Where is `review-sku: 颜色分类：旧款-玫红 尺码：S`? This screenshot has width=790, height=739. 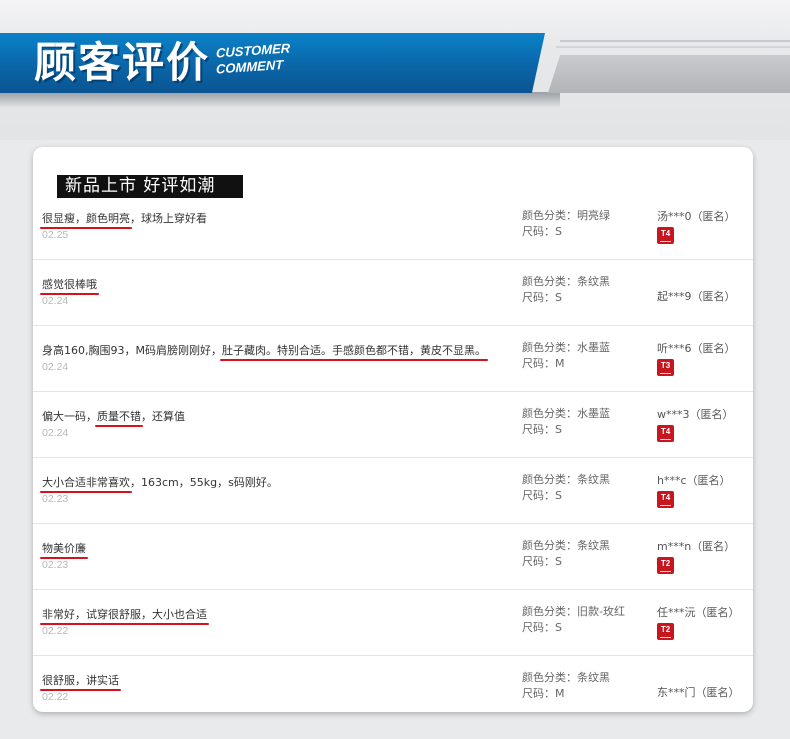 review-sku: 颜色分类：旧款-玫红 尺码：S is located at coordinates (573, 620).